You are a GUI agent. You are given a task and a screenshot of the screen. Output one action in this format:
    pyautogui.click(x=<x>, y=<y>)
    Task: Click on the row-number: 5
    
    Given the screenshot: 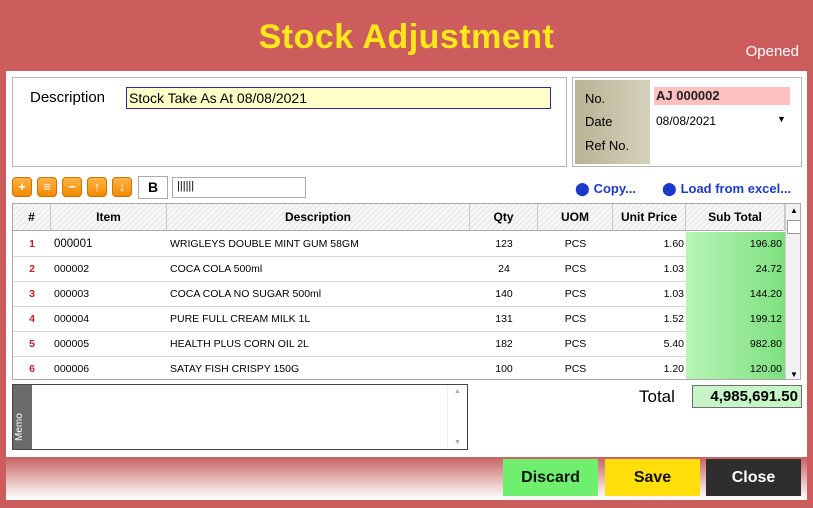 What is the action you would take?
    pyautogui.click(x=32, y=344)
    